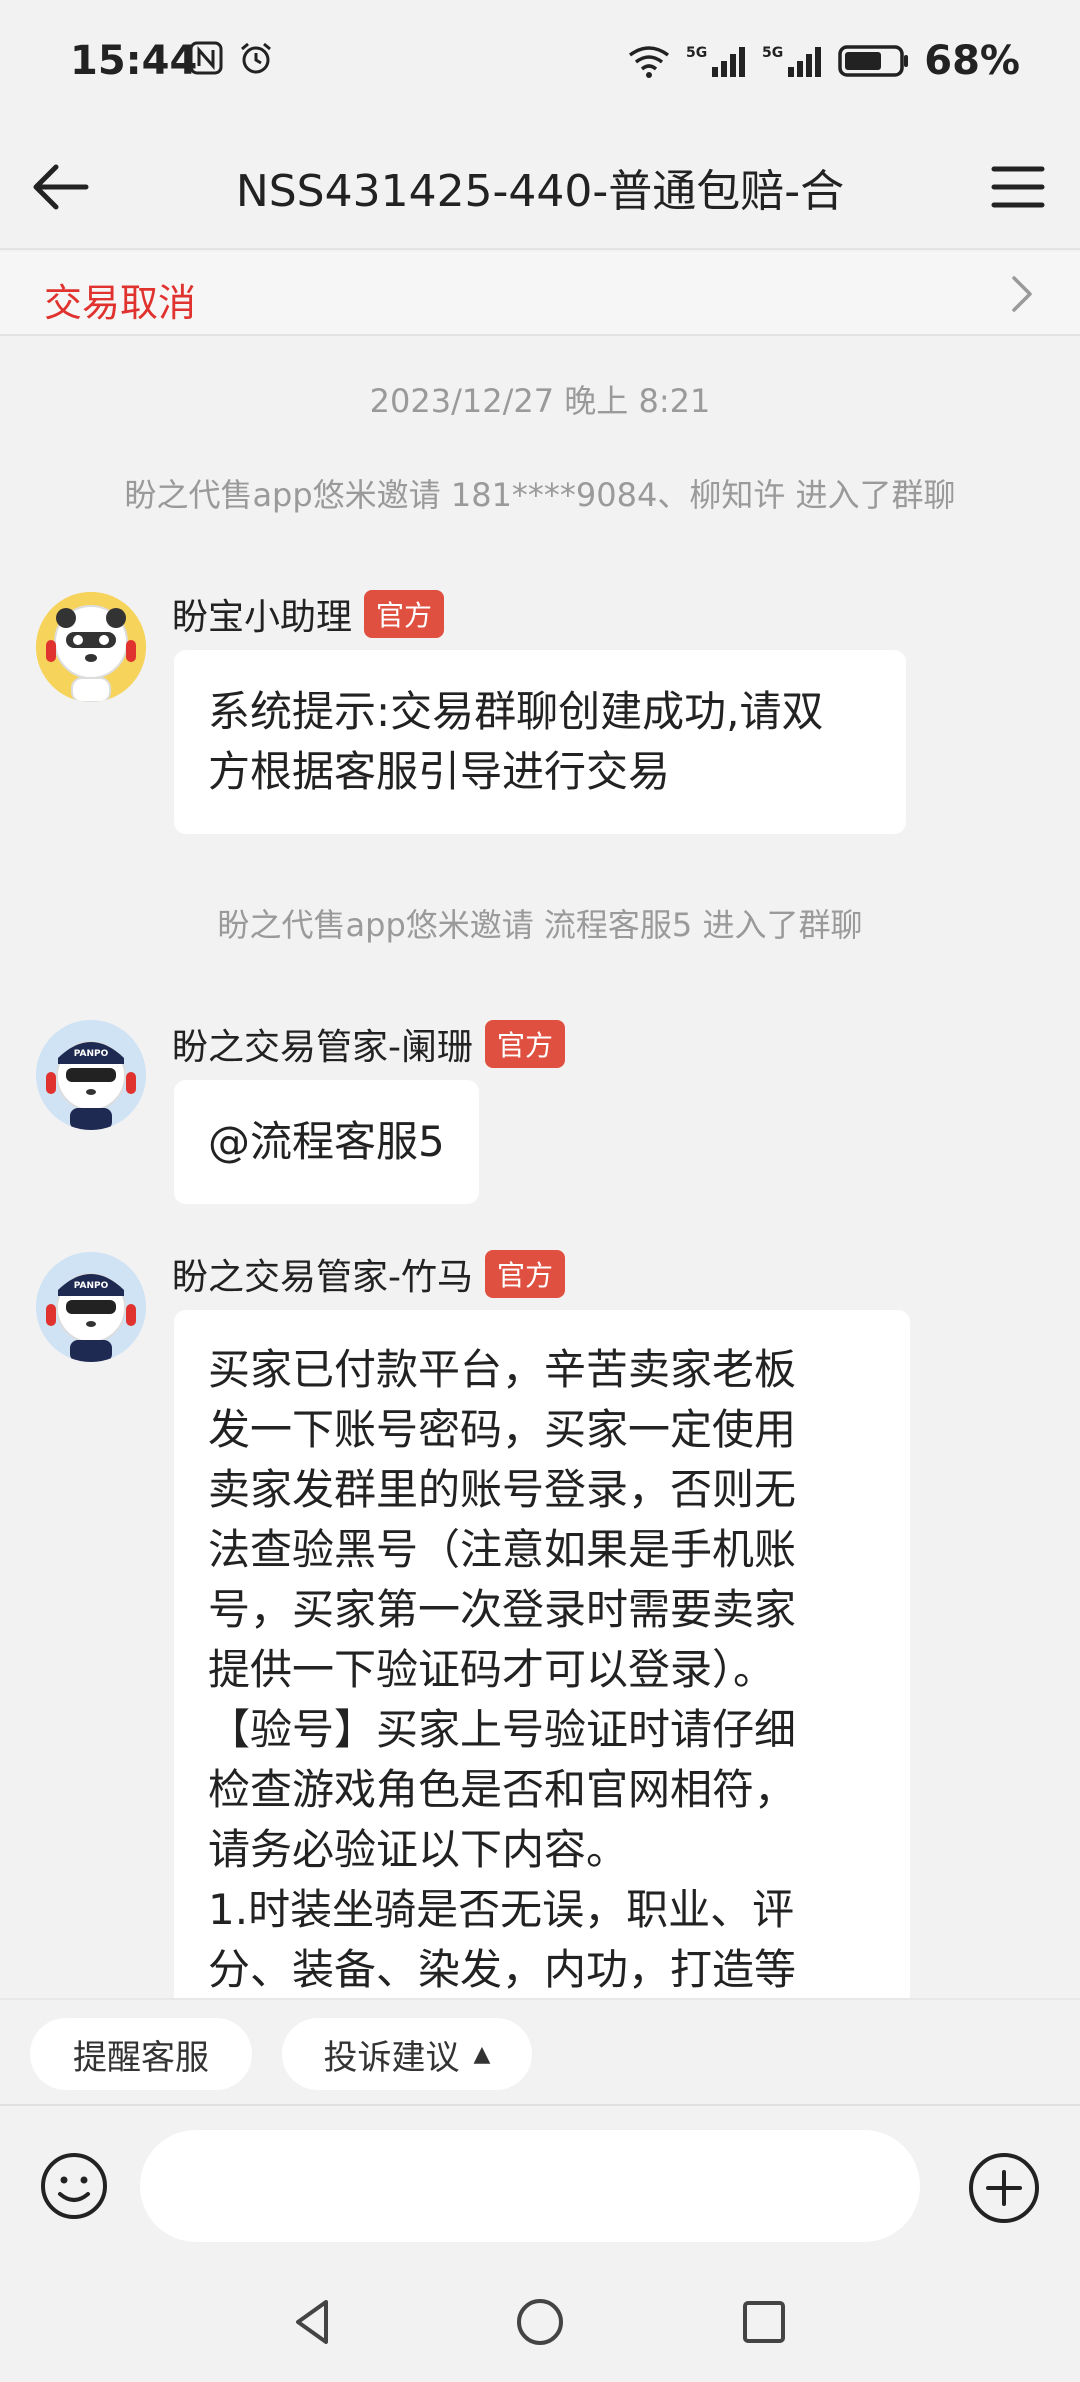 The height and width of the screenshot is (2382, 1080). What do you see at coordinates (141, 2057) in the screenshot?
I see `remind-service-label: 提醒客服` at bounding box center [141, 2057].